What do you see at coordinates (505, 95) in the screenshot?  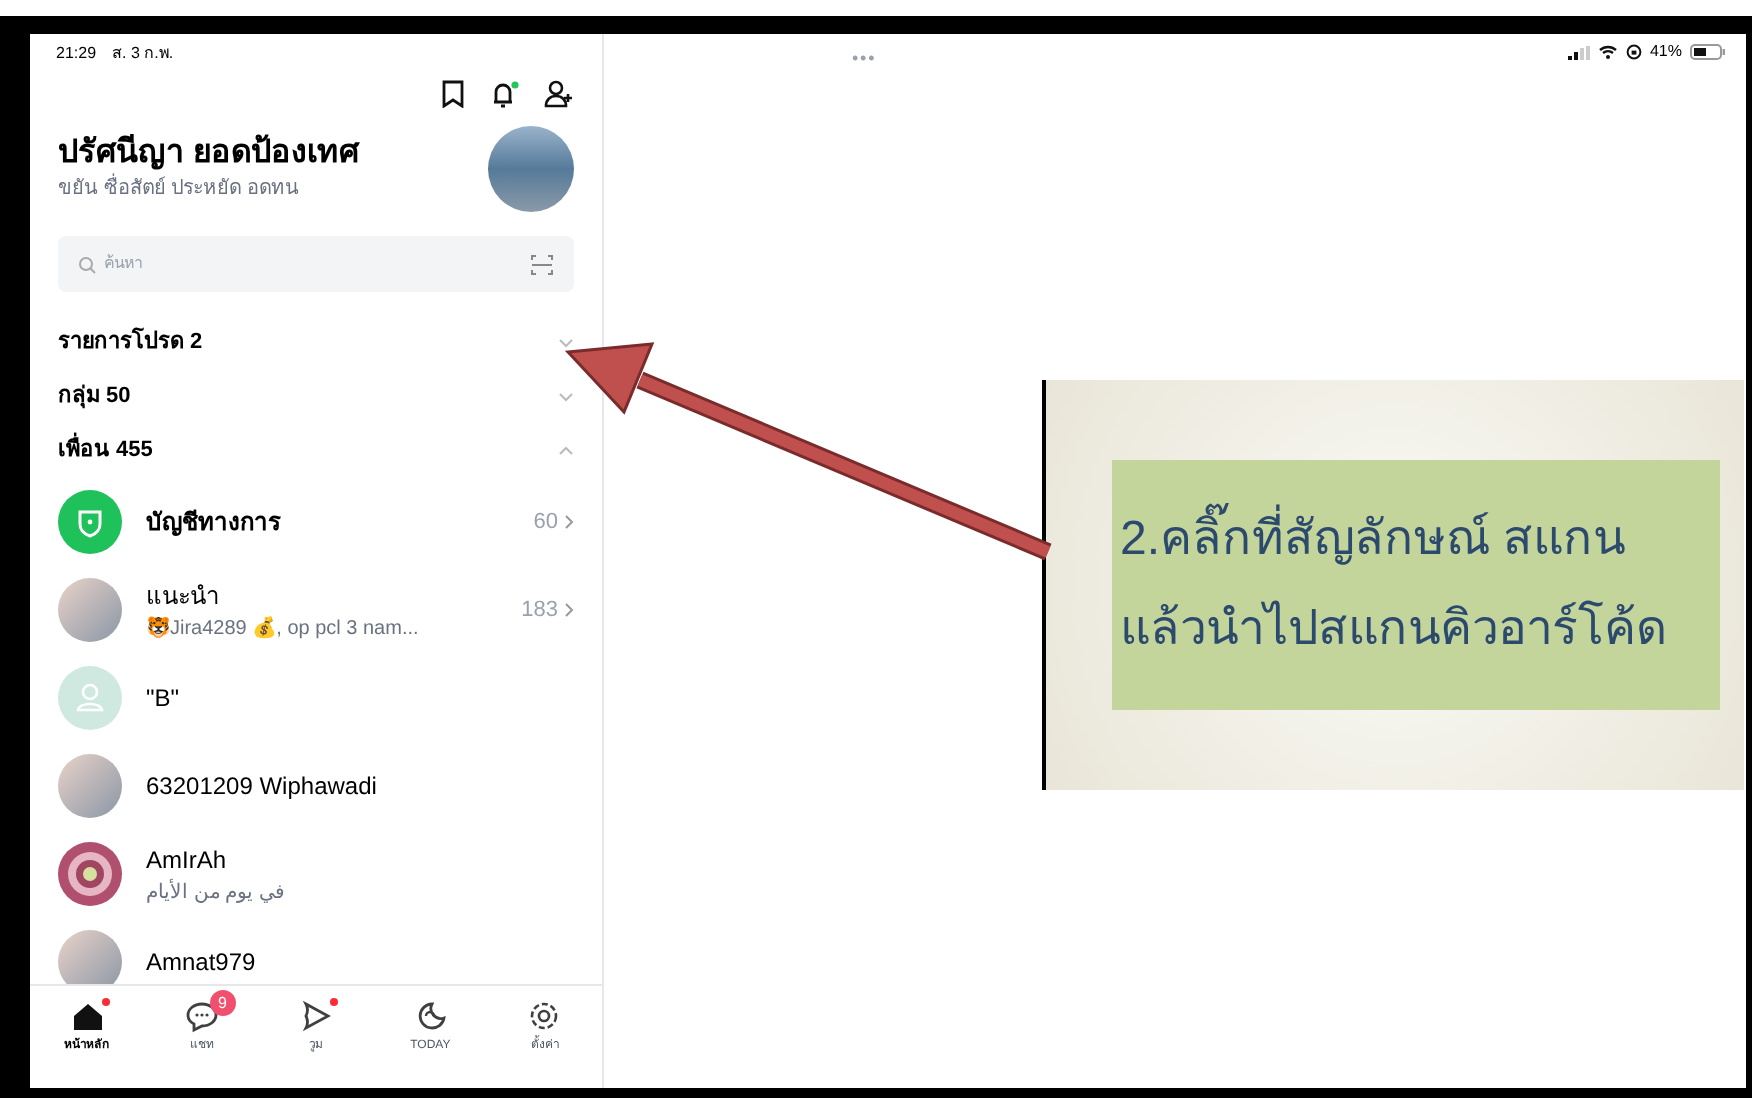 I see `bell-icon` at bounding box center [505, 95].